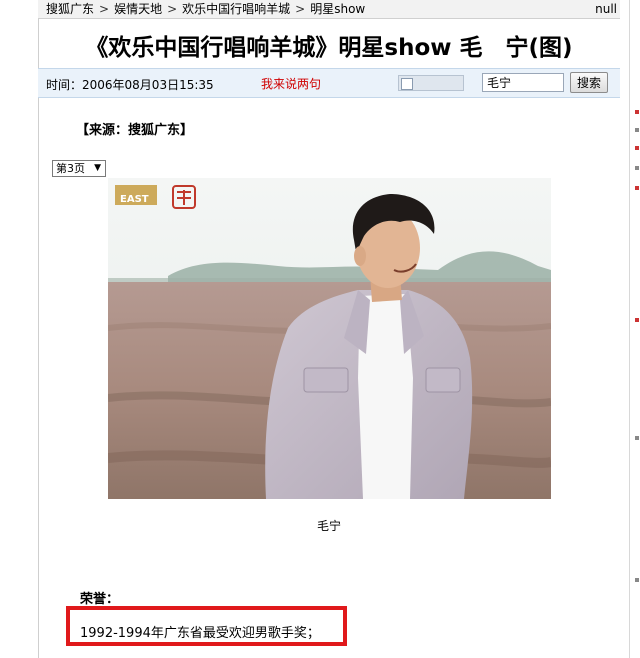  I want to click on breadcrumb-link-event: 欢乐中国行唱响羊城, so click(236, 9).